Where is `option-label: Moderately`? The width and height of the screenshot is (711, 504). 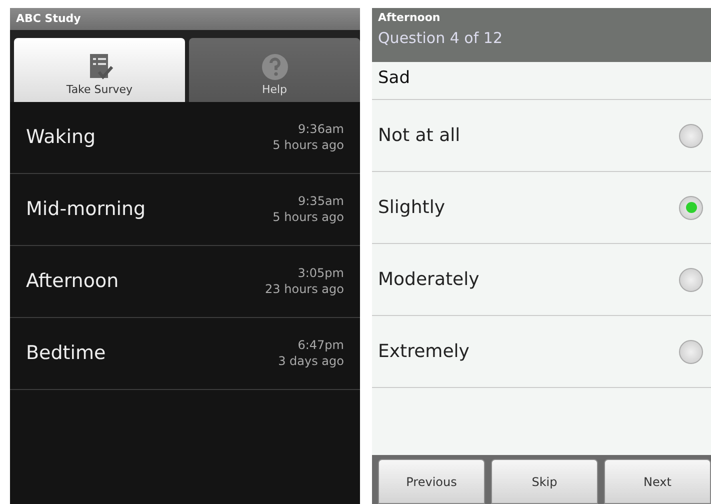
option-label: Moderately is located at coordinates (429, 280).